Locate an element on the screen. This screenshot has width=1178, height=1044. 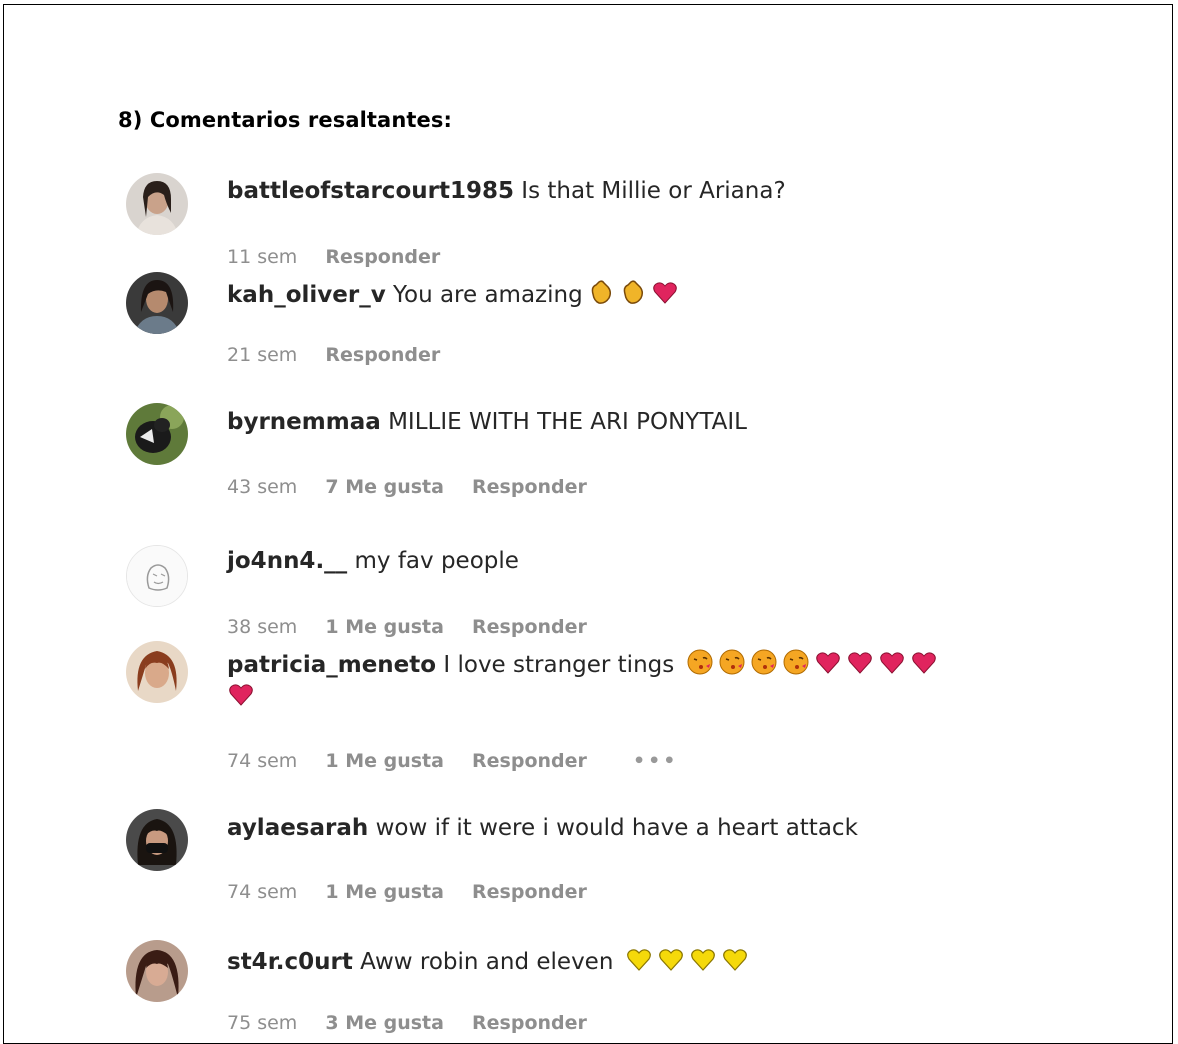
comment-time: 75 sem is located at coordinates (262, 1023).